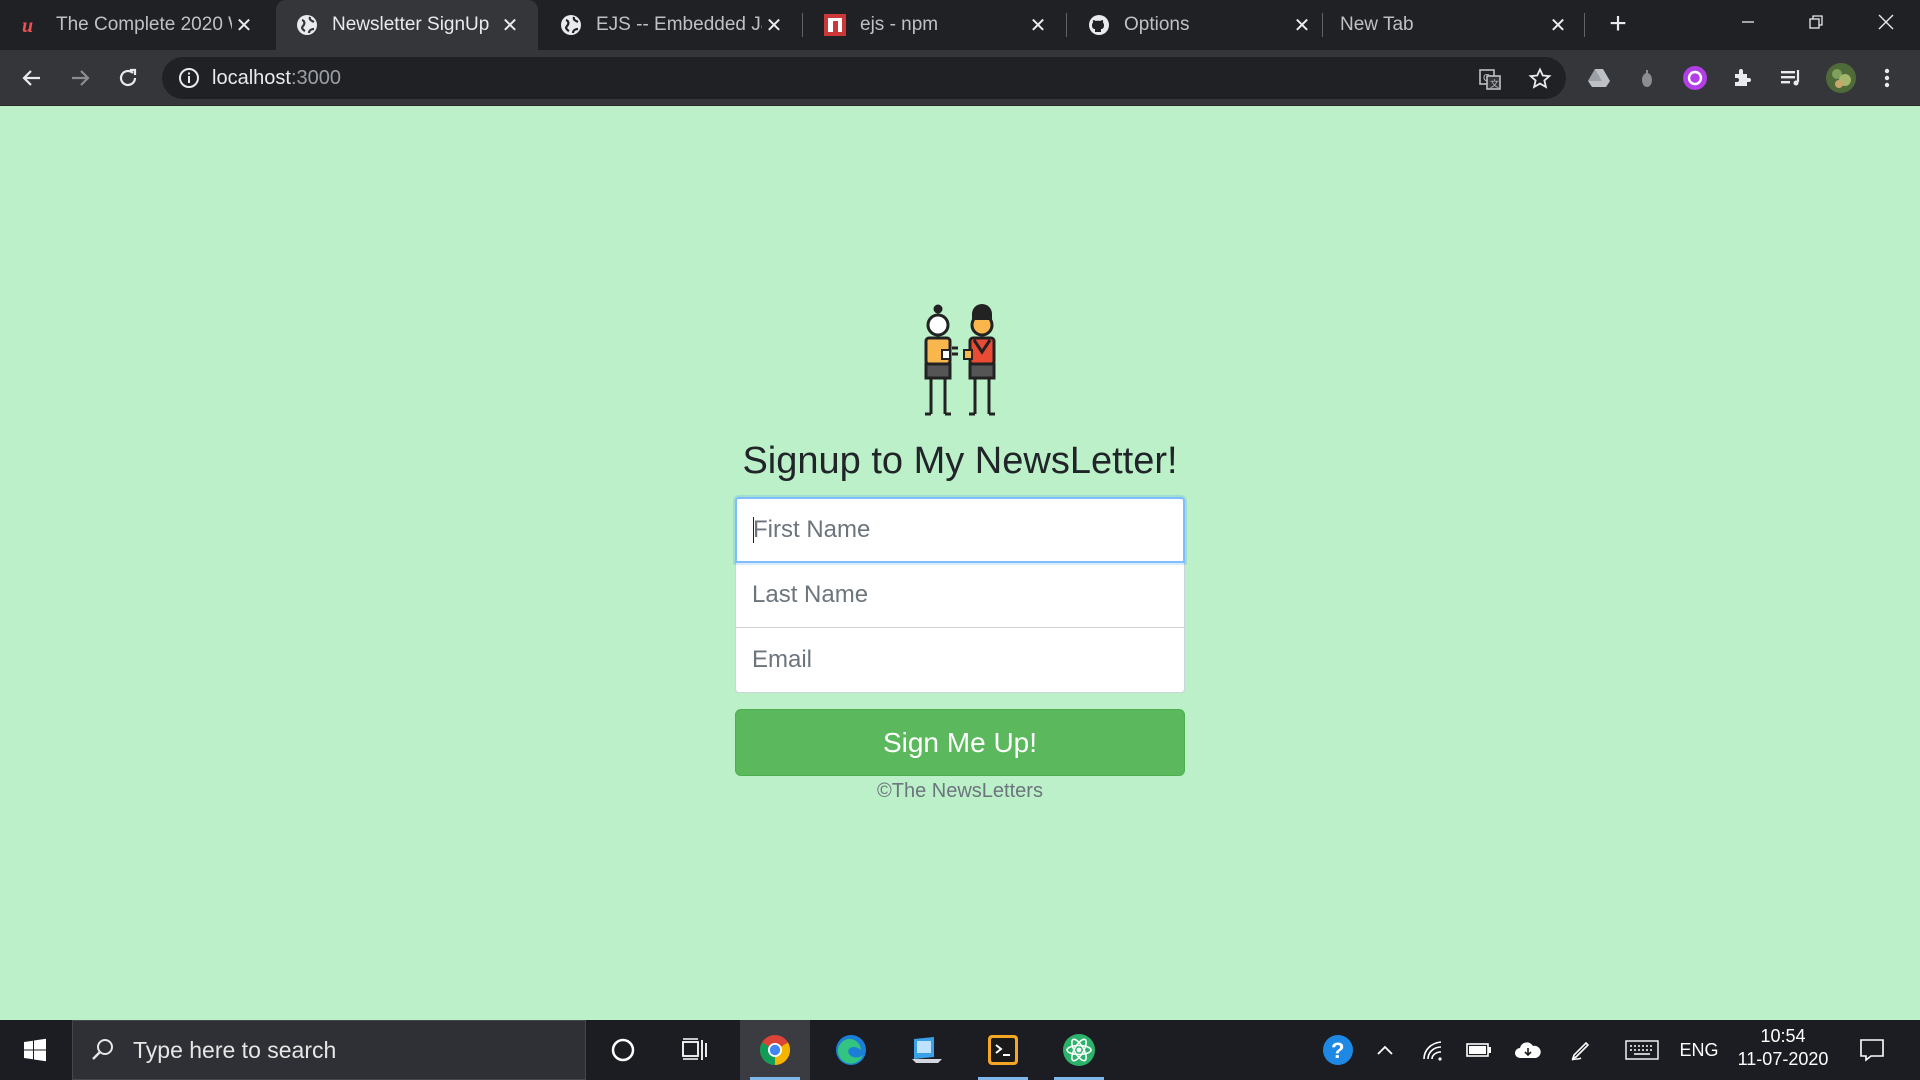 The height and width of the screenshot is (1080, 1920). I want to click on file-manager-taskbar-button, so click(927, 1050).